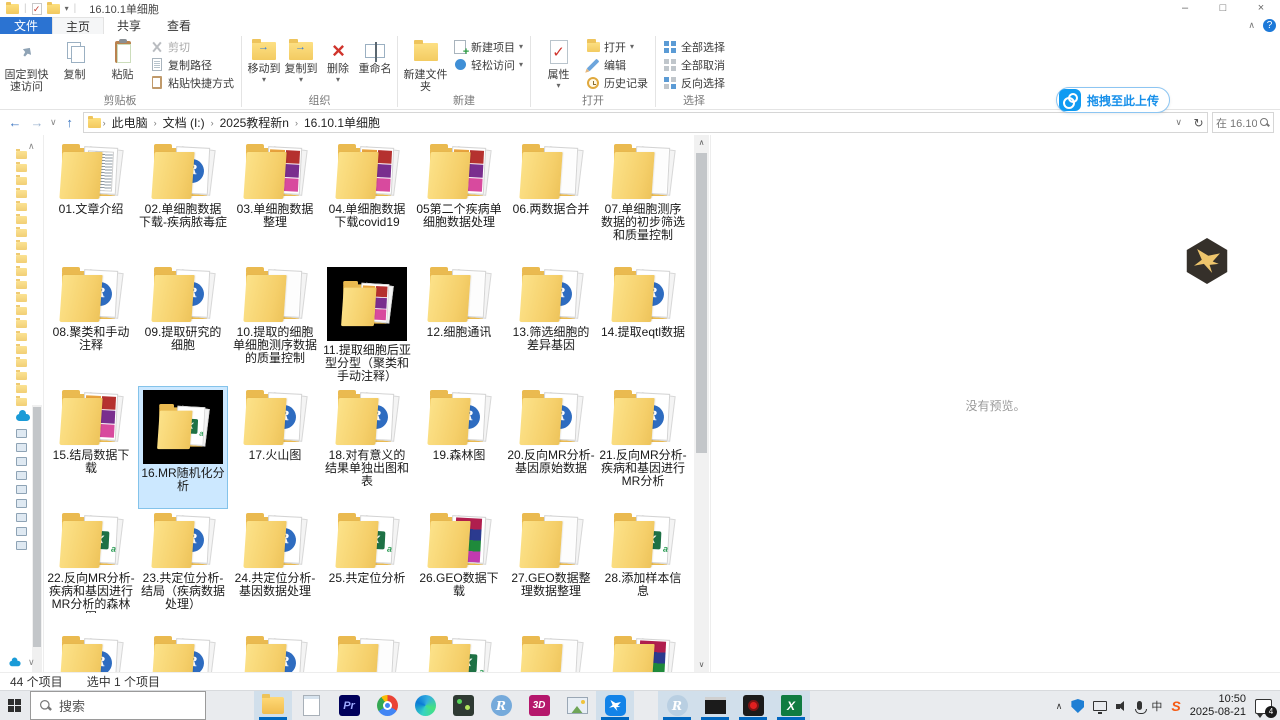 The height and width of the screenshot is (720, 1280). Describe the element at coordinates (184, 122) in the screenshot. I see `breadcrumb-drive: 文档 (I:)` at that location.